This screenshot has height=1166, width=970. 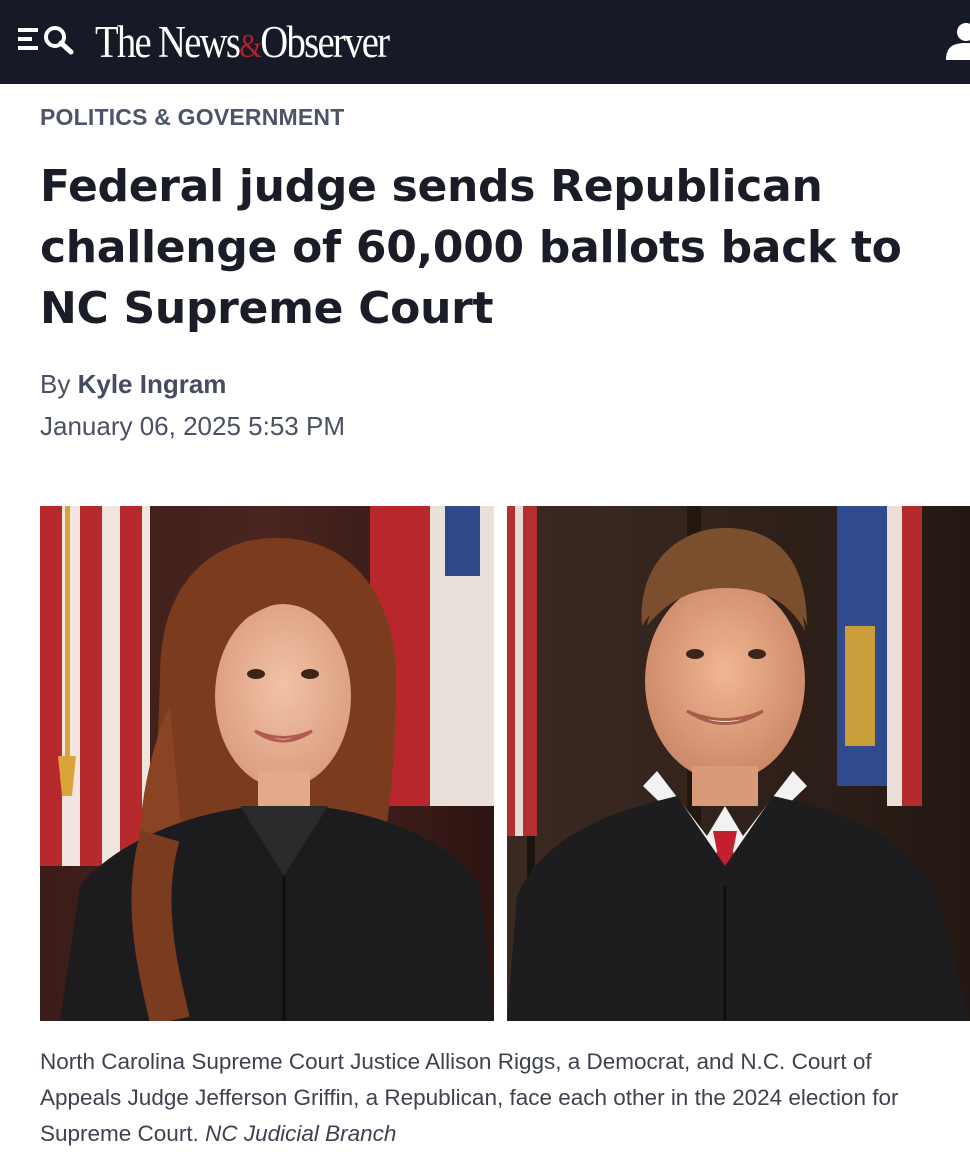 I want to click on logo-text-part: Observer, so click(x=325, y=42).